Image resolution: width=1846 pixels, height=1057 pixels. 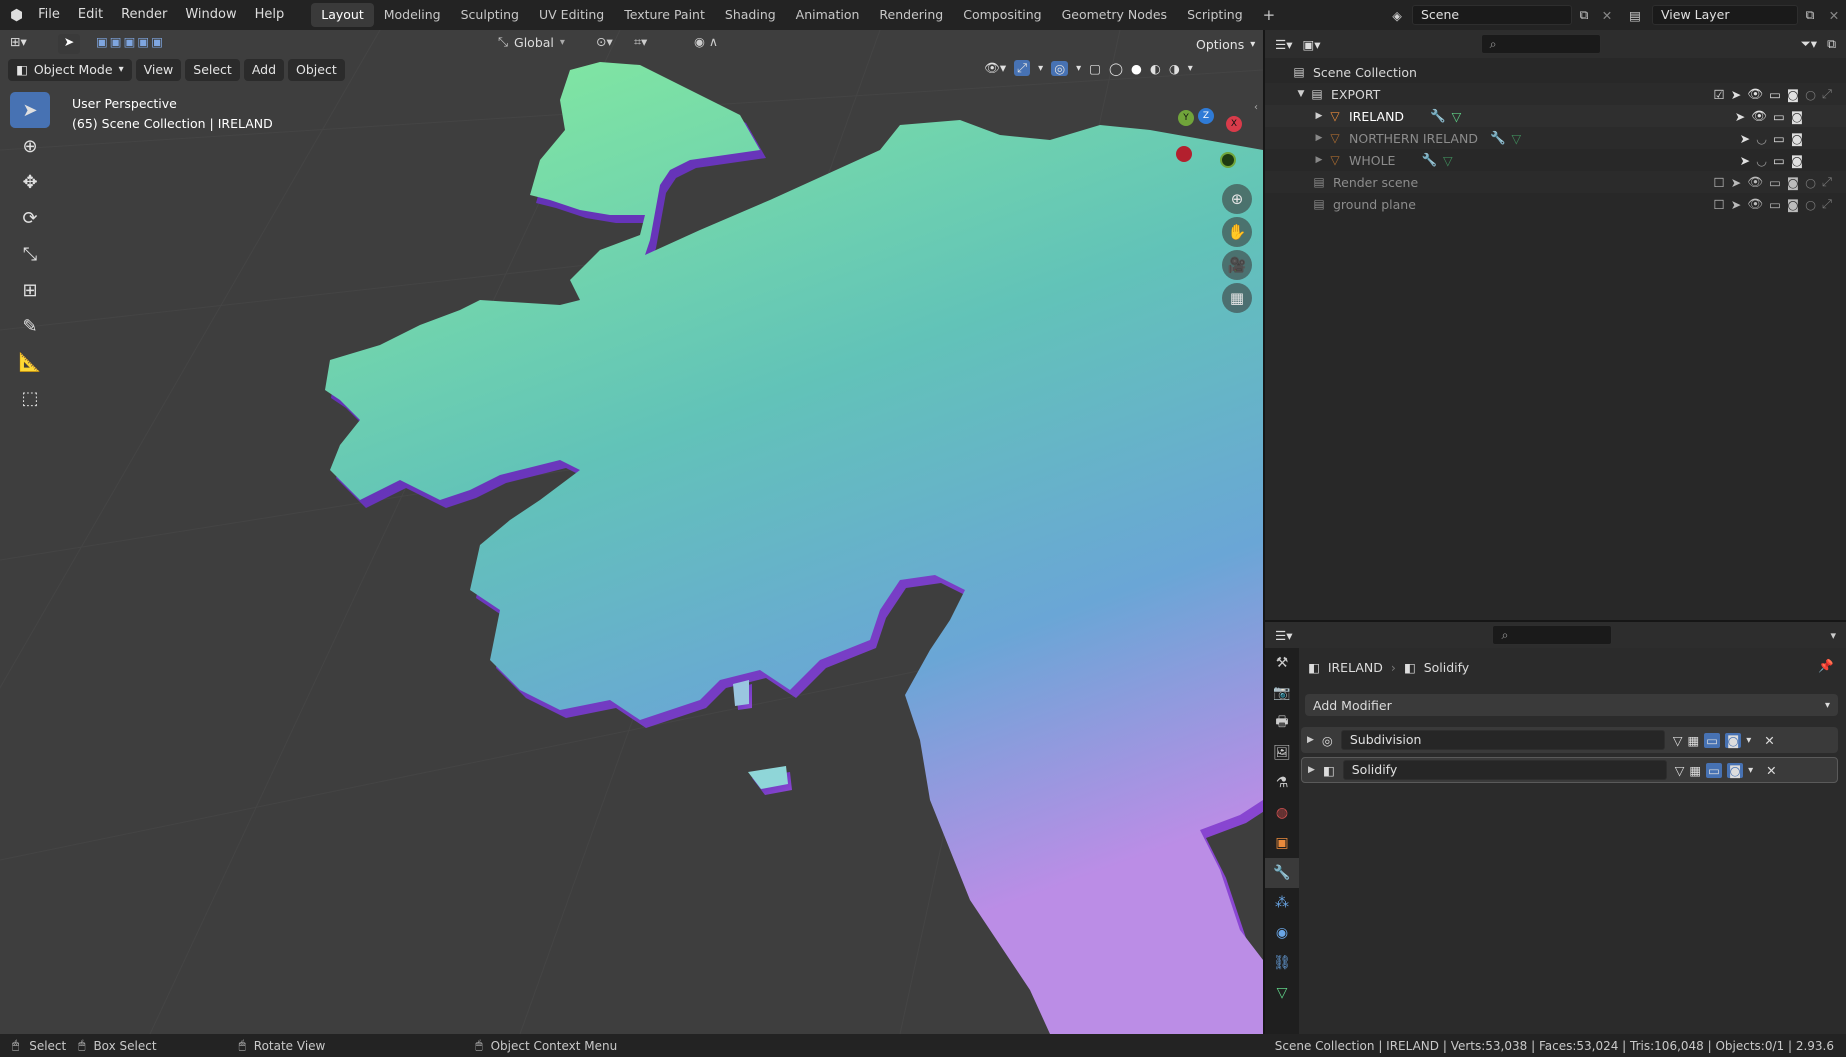 I want to click on axis-neg-x-icon, so click(x=1184, y=154).